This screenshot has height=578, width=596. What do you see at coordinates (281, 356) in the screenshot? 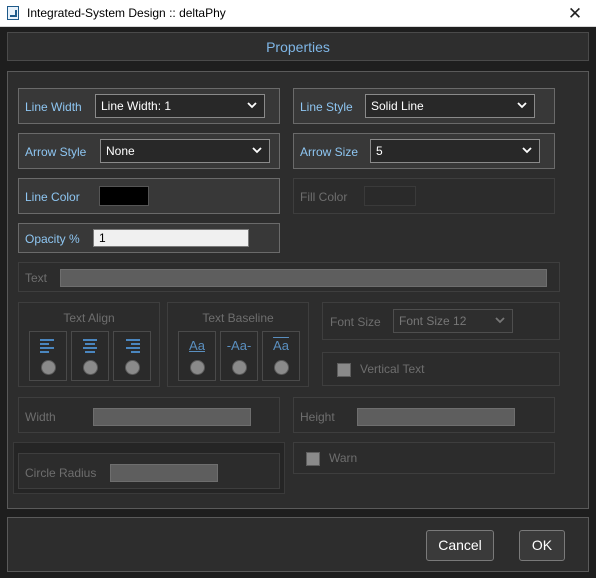
I see `baseline-top-option: Aa` at bounding box center [281, 356].